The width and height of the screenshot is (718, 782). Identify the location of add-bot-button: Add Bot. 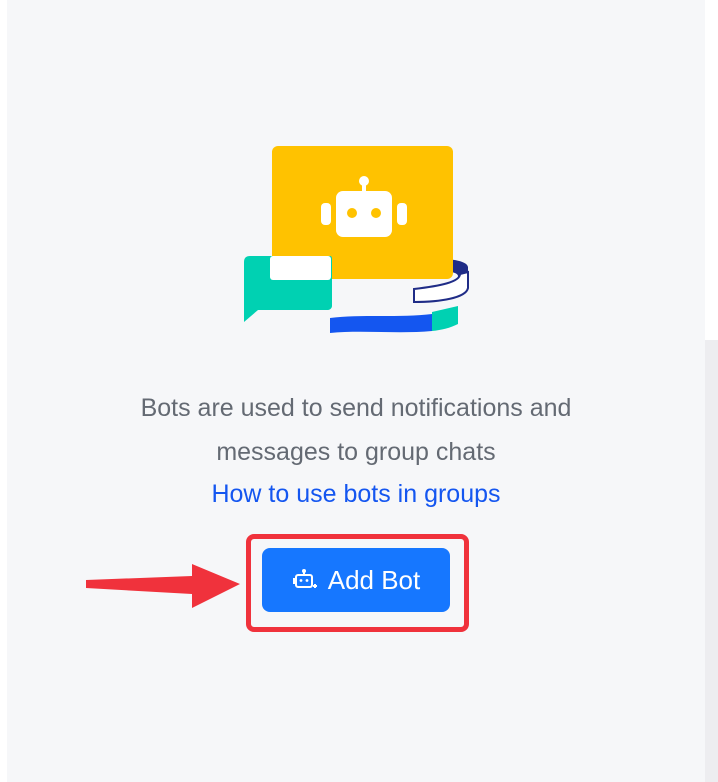
(356, 580).